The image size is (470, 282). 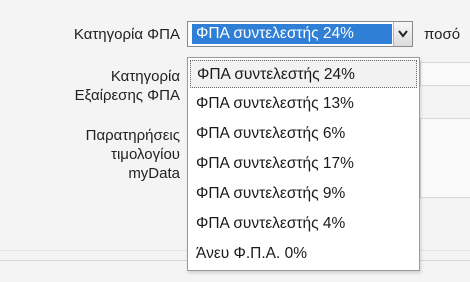 What do you see at coordinates (303, 104) in the screenshot?
I see `dropdown-option: ΦΠΑ συντελεστής 13%` at bounding box center [303, 104].